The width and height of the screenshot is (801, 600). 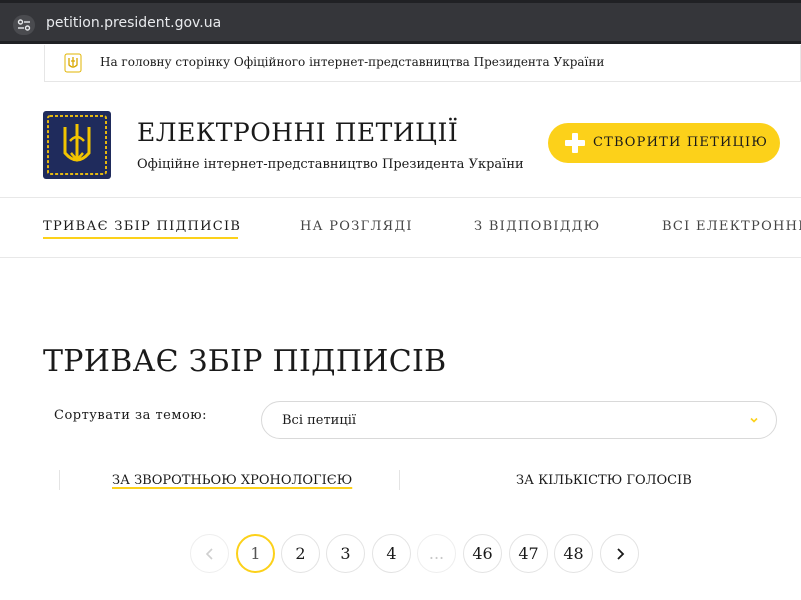 What do you see at coordinates (731, 226) in the screenshot?
I see `tab-all-petitions: ВСІ ЕЛЕКТРОННІ` at bounding box center [731, 226].